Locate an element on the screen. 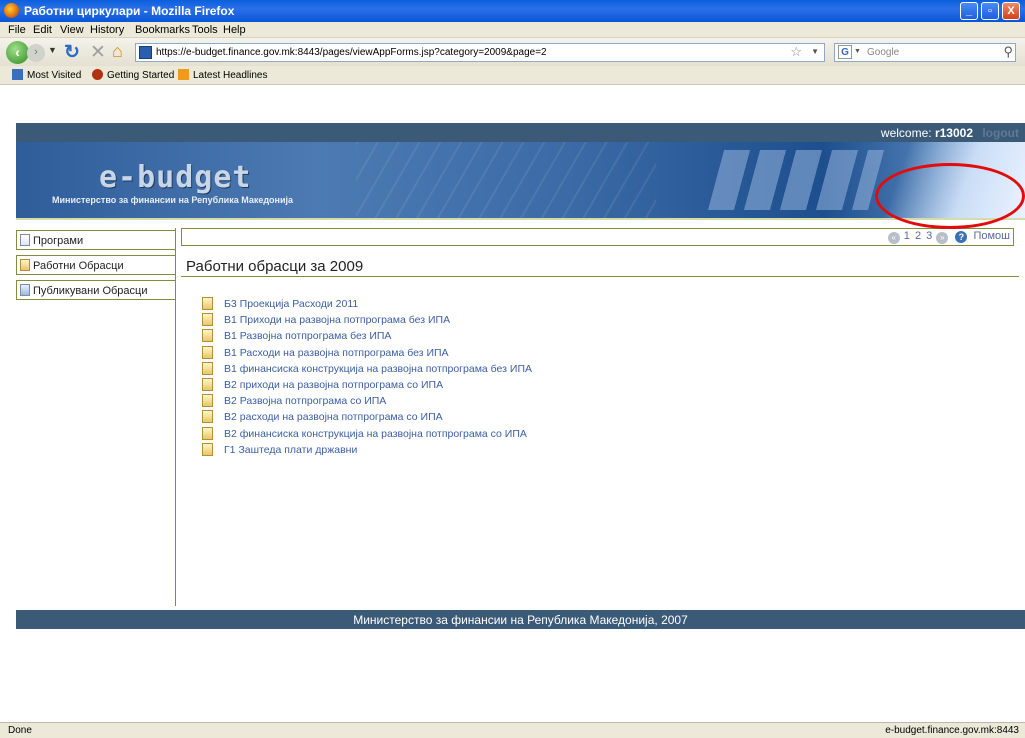  status-host: e-budget.finance.gov.mk:8443 is located at coordinates (952, 730).